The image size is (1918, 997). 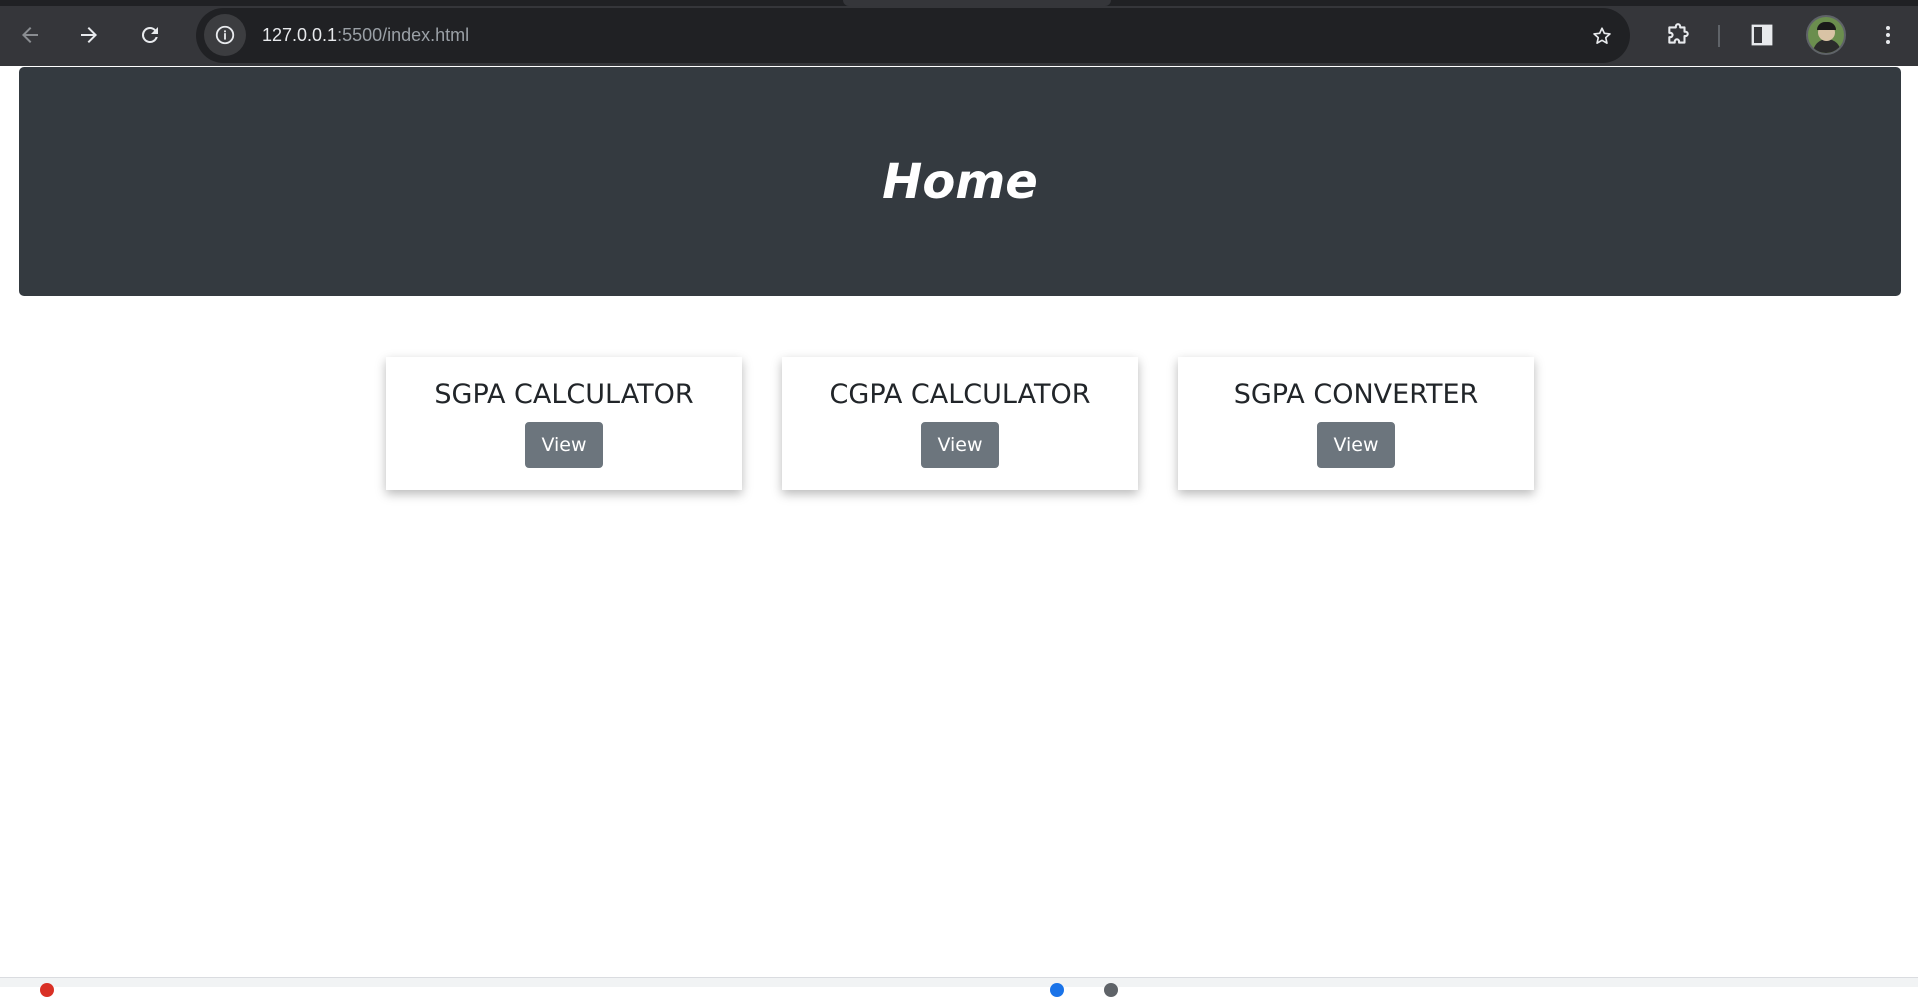 What do you see at coordinates (960, 445) in the screenshot?
I see `view-cgpa-calculator-button: View` at bounding box center [960, 445].